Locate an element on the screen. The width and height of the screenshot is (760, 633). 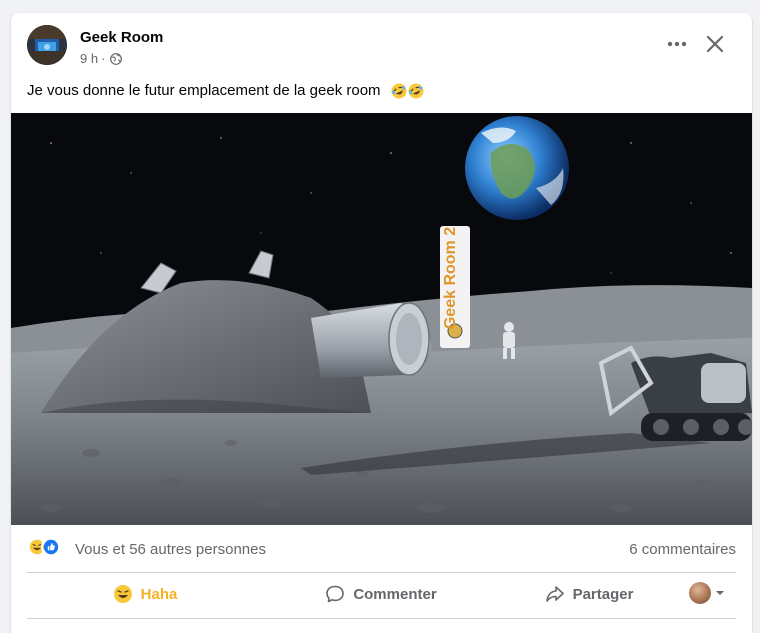
author-name: Geek Room is located at coordinates (121, 37).